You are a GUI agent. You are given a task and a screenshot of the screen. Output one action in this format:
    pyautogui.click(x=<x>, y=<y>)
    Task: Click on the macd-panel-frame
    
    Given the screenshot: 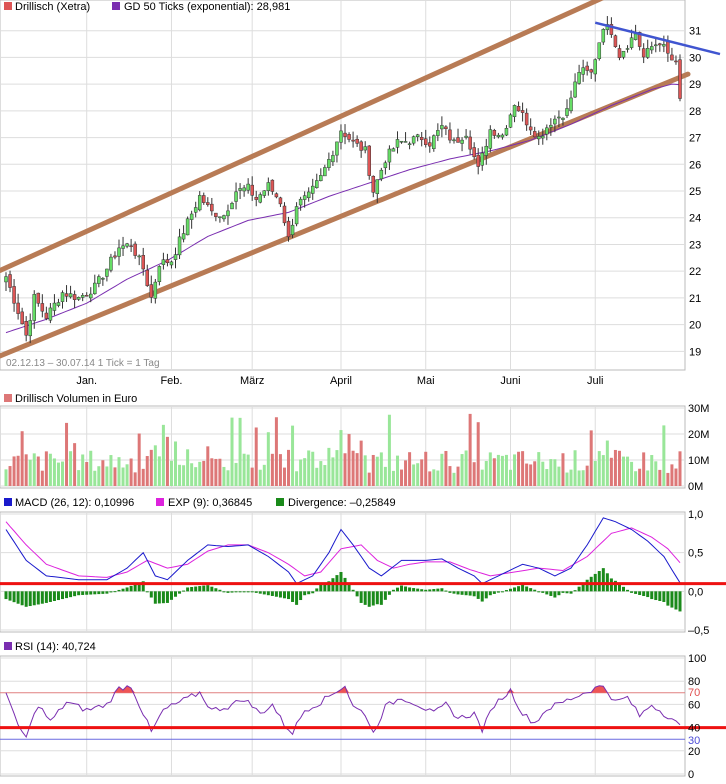 What is the action you would take?
    pyautogui.click(x=343, y=572)
    